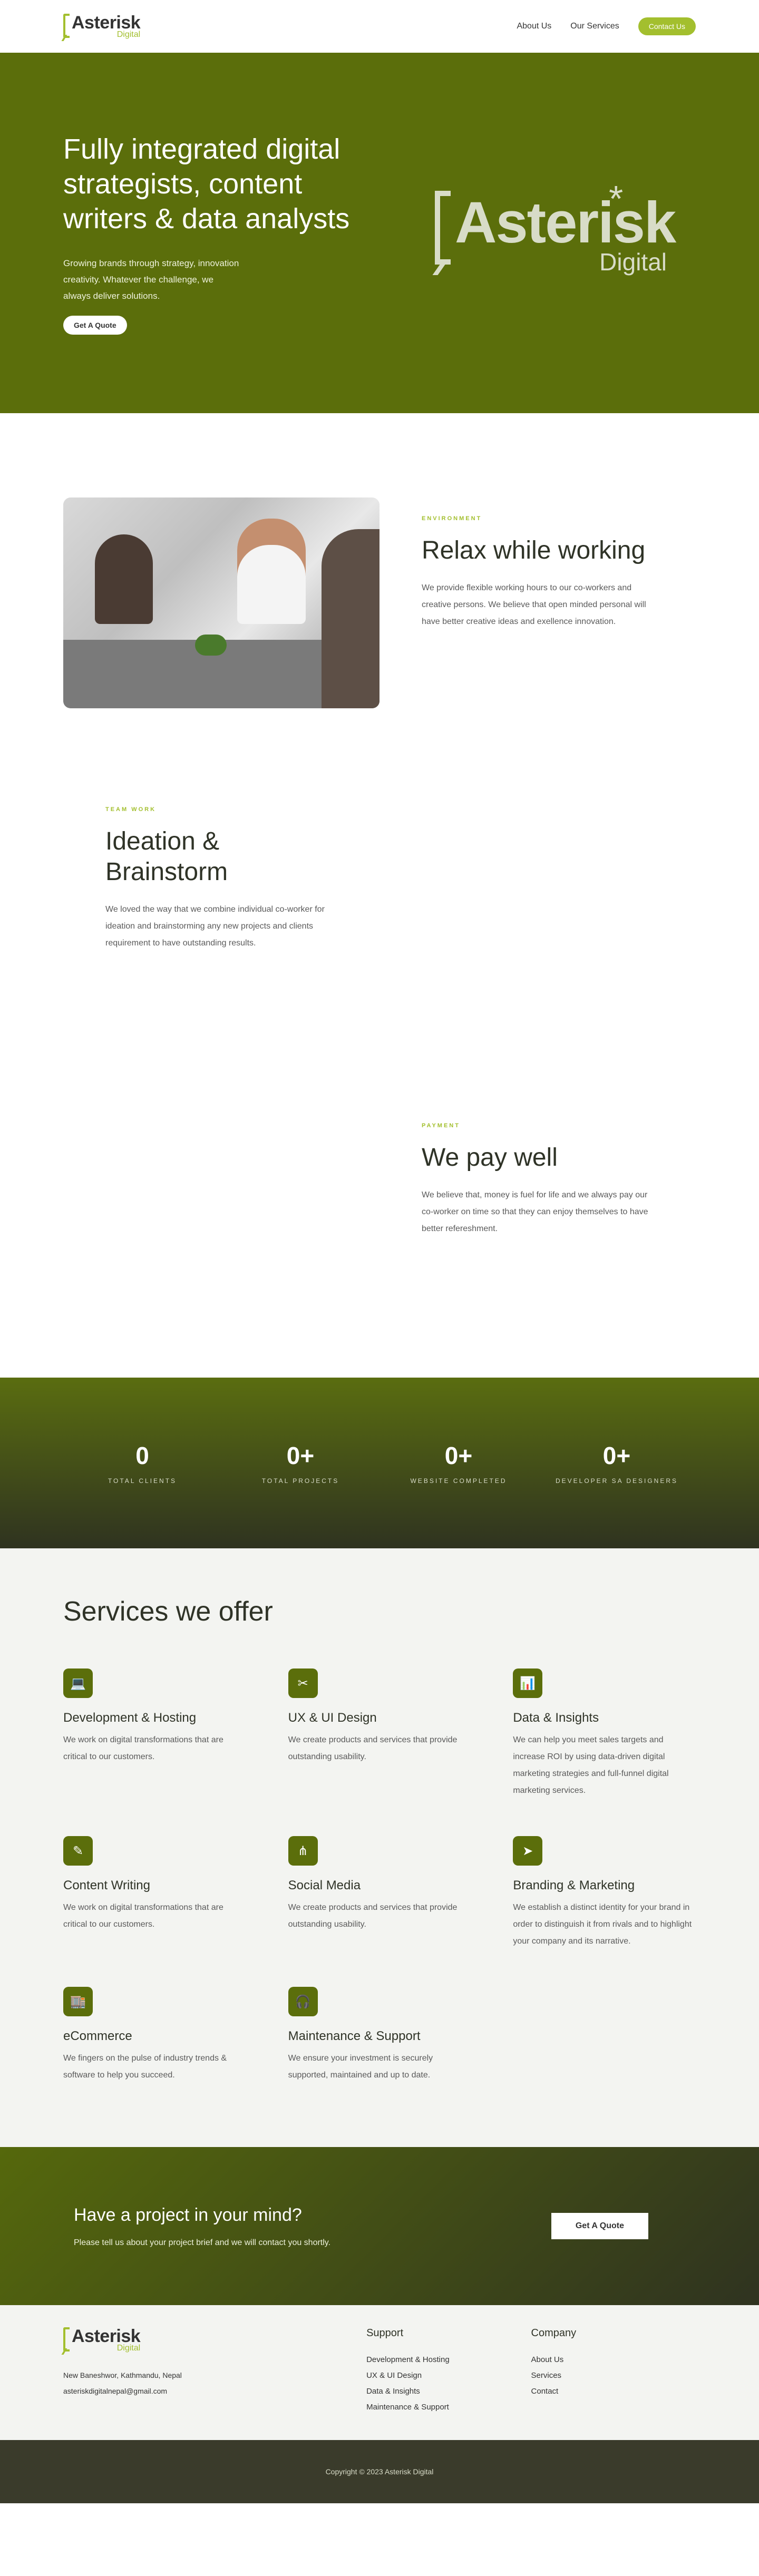  I want to click on office-meeting-photo, so click(221, 602).